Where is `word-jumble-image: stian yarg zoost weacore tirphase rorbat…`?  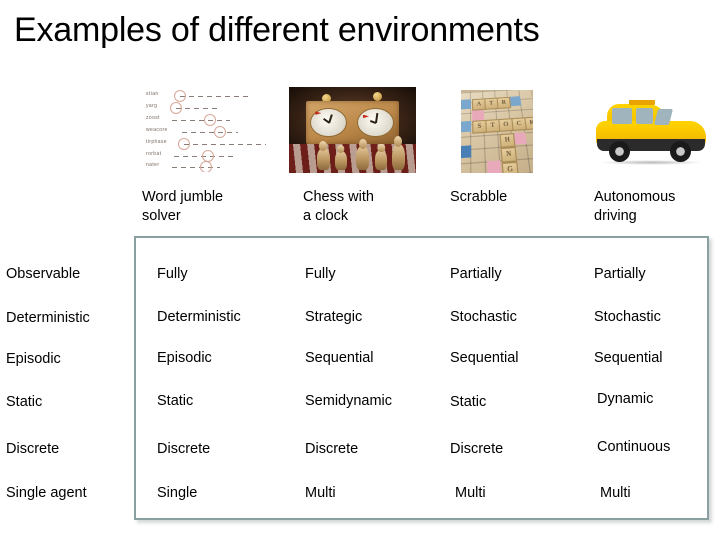 word-jumble-image: stian yarg zoost weacore tirphase rorbat… is located at coordinates (206, 129).